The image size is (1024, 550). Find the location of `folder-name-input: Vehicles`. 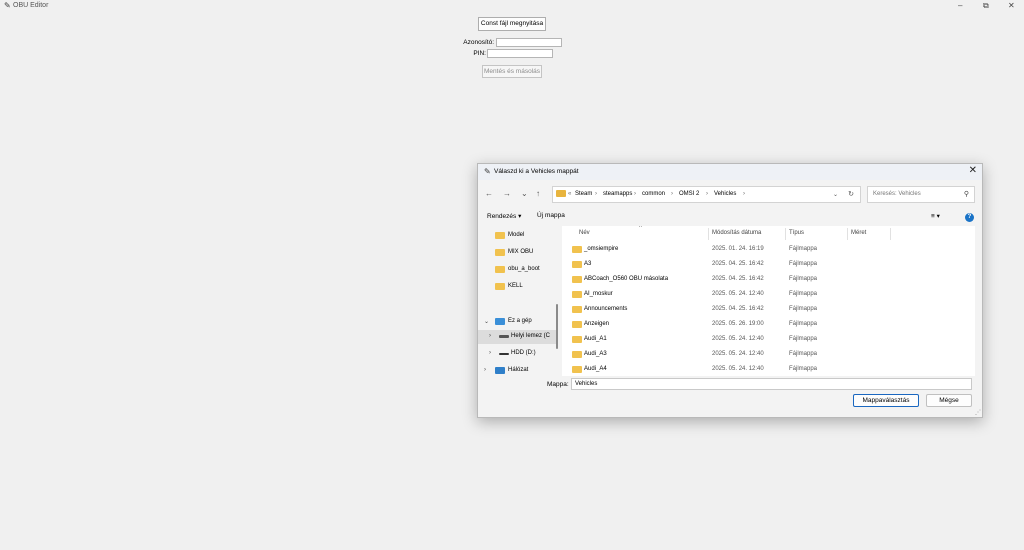

folder-name-input: Vehicles is located at coordinates (771, 384).